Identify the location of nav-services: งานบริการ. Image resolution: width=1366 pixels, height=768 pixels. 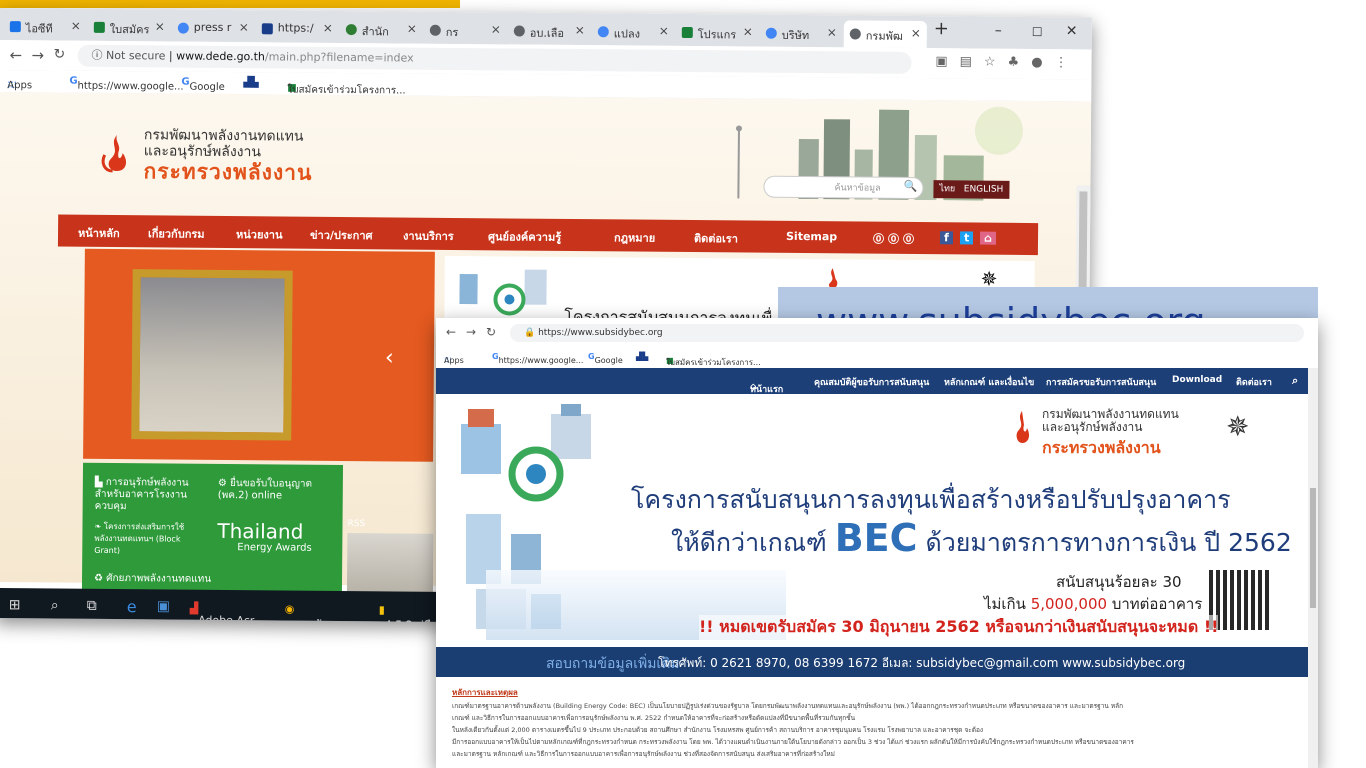
(428, 236).